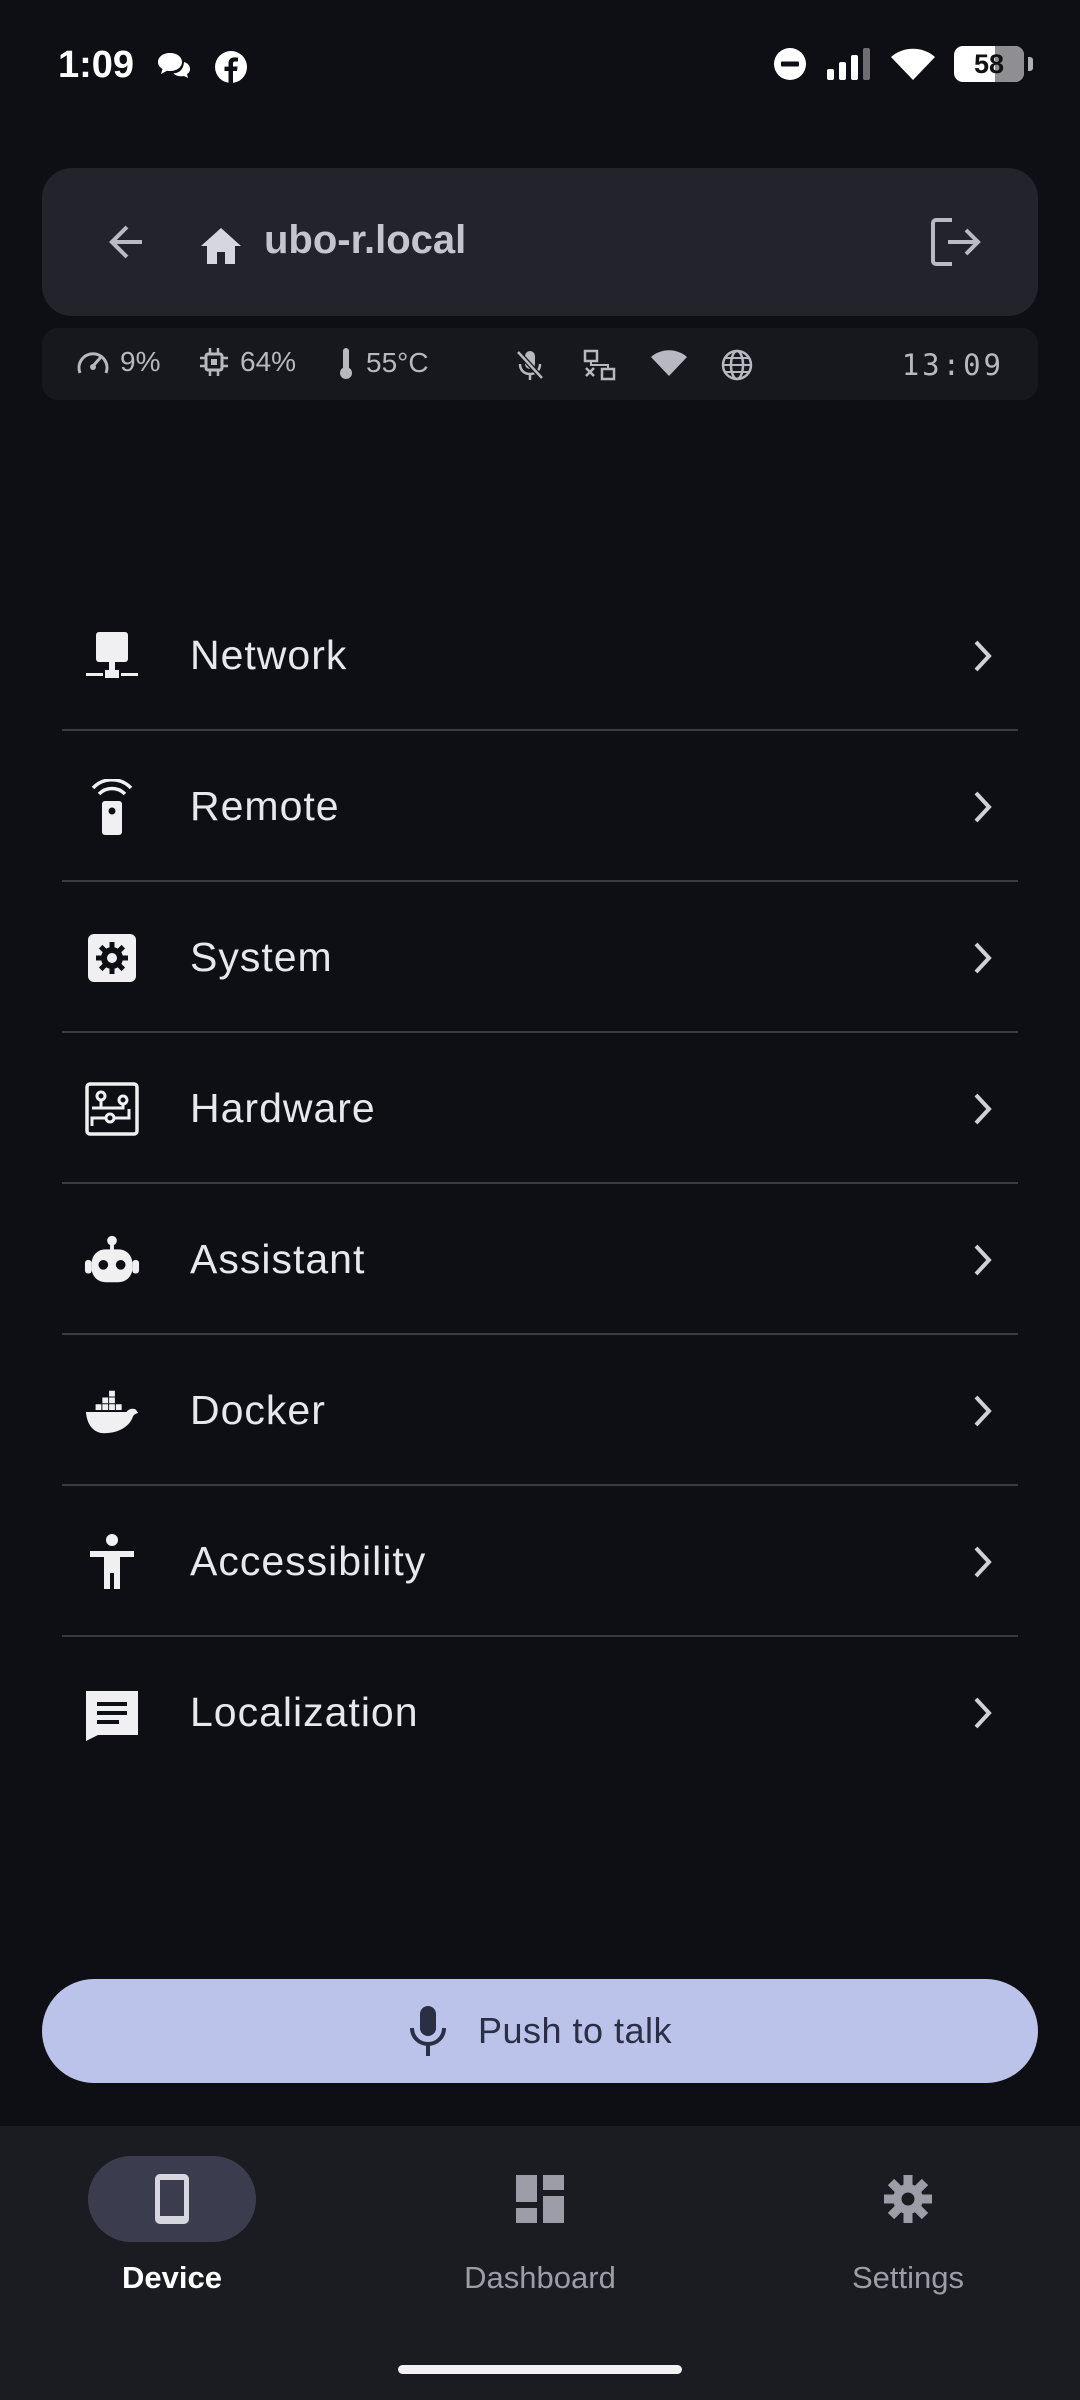 This screenshot has height=2400, width=1080. I want to click on push-to-talk-label: Push to talk, so click(575, 2030).